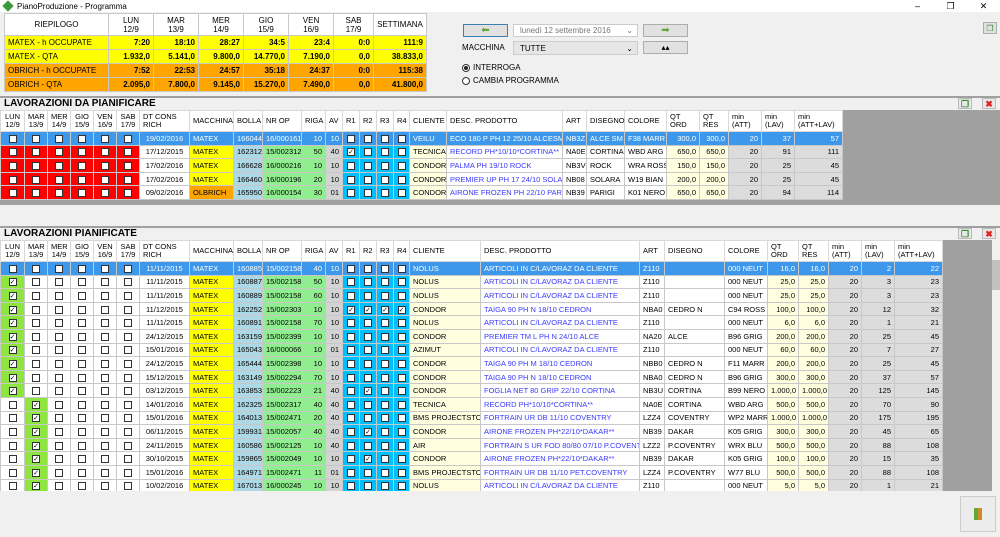 The width and height of the screenshot is (1000, 537). What do you see at coordinates (996, 365) in the screenshot?
I see `vertical-scrollbar` at bounding box center [996, 365].